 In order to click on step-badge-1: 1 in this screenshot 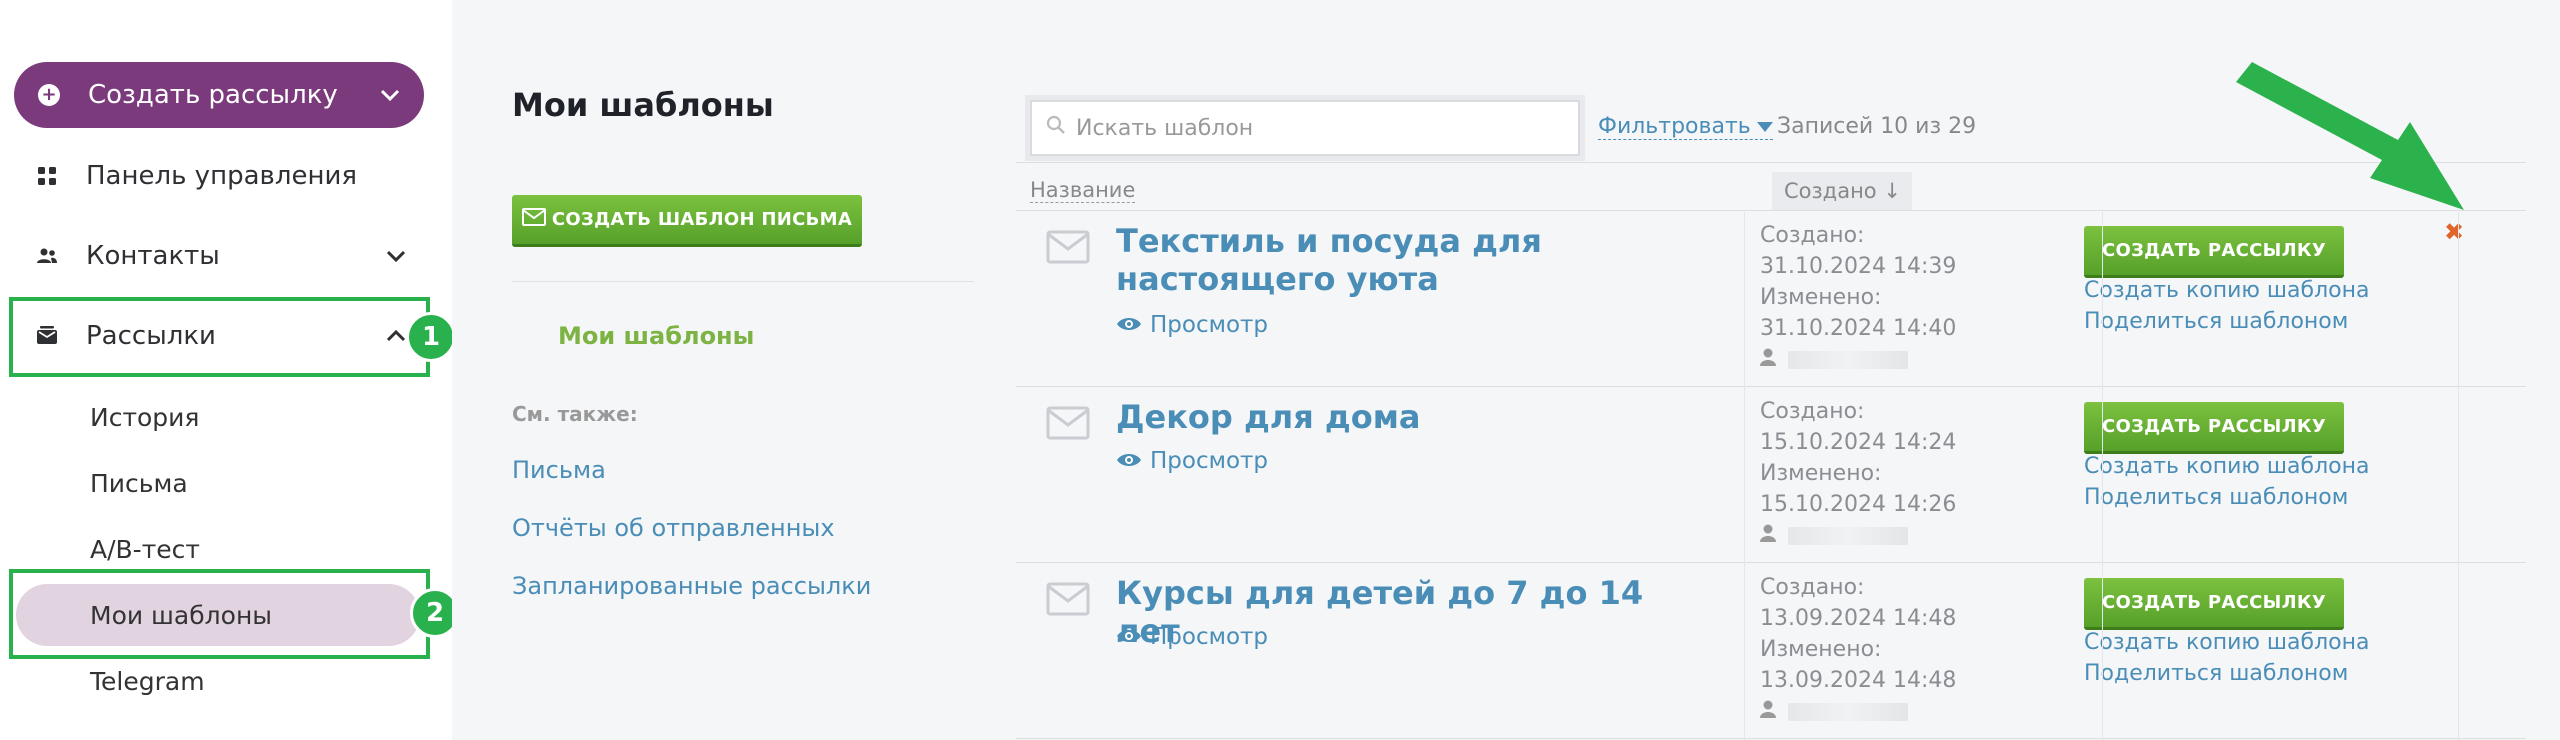, I will do `click(431, 337)`.